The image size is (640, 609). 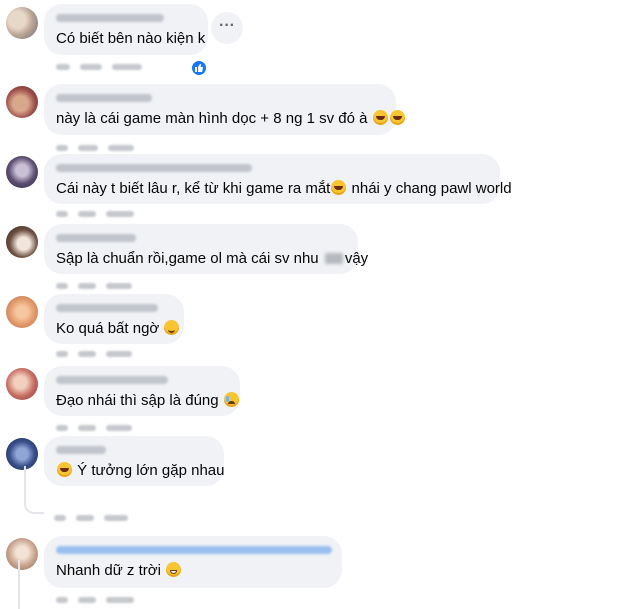 What do you see at coordinates (193, 562) in the screenshot?
I see `comment-bubble: Nhanh dữ z trời` at bounding box center [193, 562].